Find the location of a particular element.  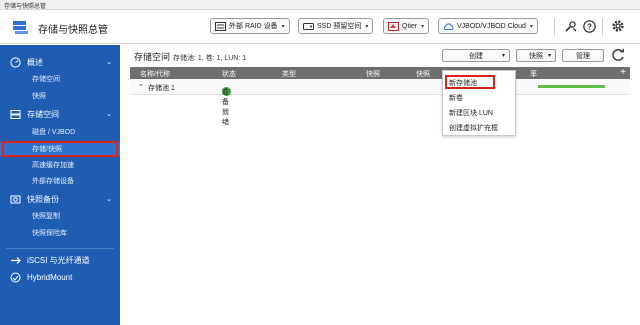

page-subtitle: 存储池: 1, 卷: 1, LUN: 1 is located at coordinates (210, 58).